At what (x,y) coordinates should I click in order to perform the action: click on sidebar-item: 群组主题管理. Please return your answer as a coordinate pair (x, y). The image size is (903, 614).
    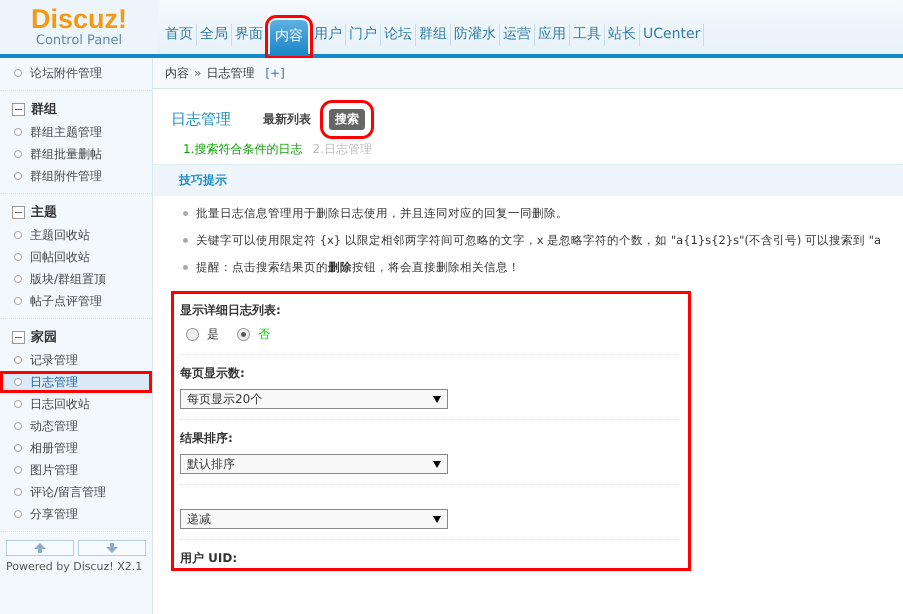
    Looking at the image, I should click on (76, 132).